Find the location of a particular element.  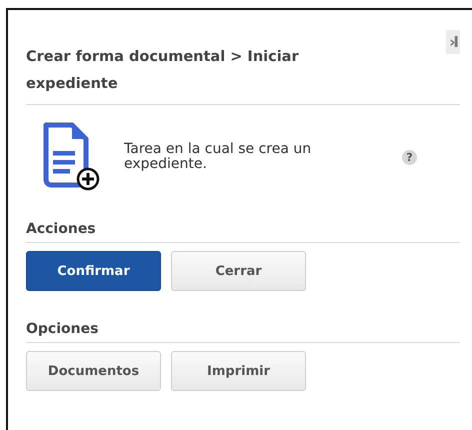

panel-title: Crear forma documental > Iniciar expediente is located at coordinates (163, 71).